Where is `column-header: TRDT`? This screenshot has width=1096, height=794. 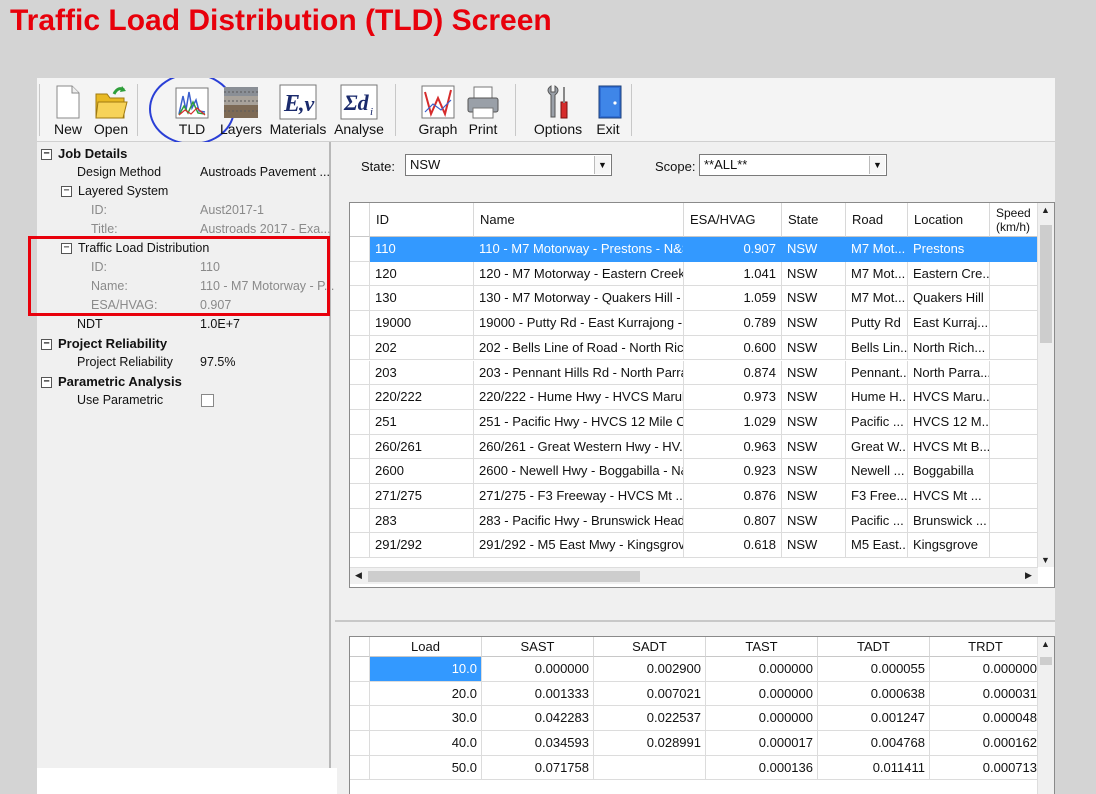 column-header: TRDT is located at coordinates (986, 647).